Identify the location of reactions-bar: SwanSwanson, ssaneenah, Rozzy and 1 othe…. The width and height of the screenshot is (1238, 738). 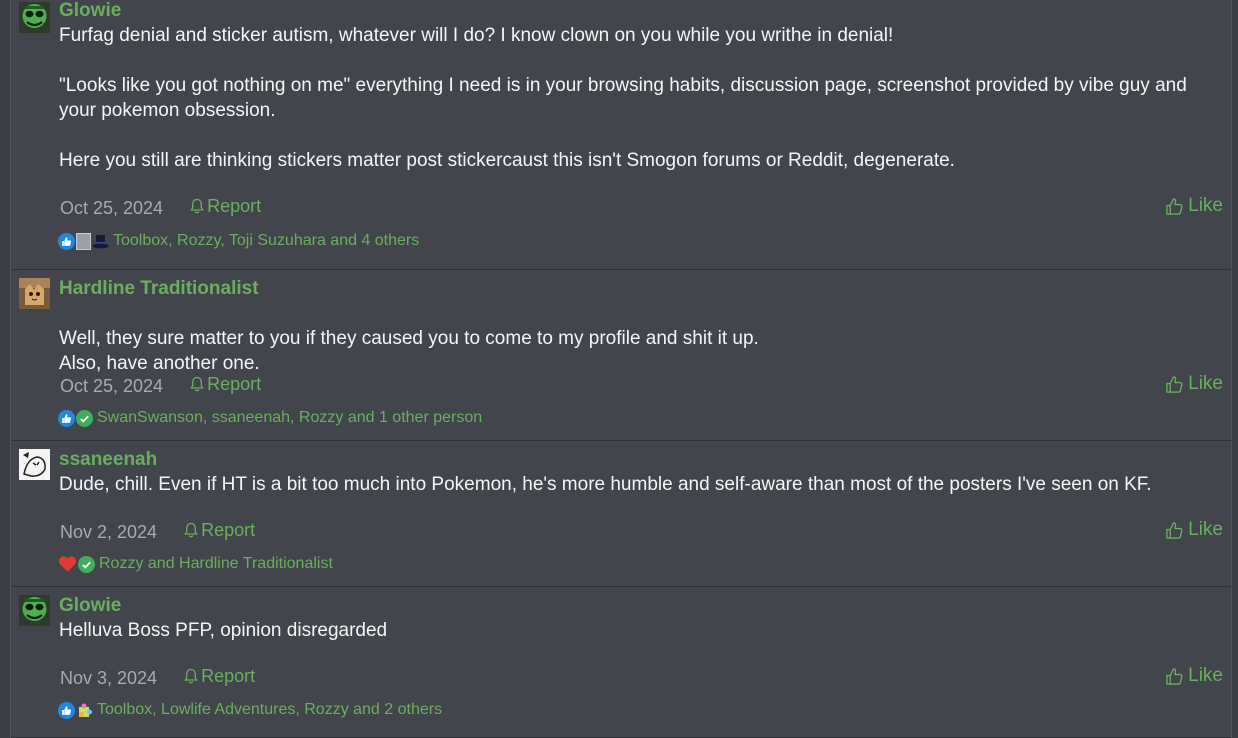
(270, 418).